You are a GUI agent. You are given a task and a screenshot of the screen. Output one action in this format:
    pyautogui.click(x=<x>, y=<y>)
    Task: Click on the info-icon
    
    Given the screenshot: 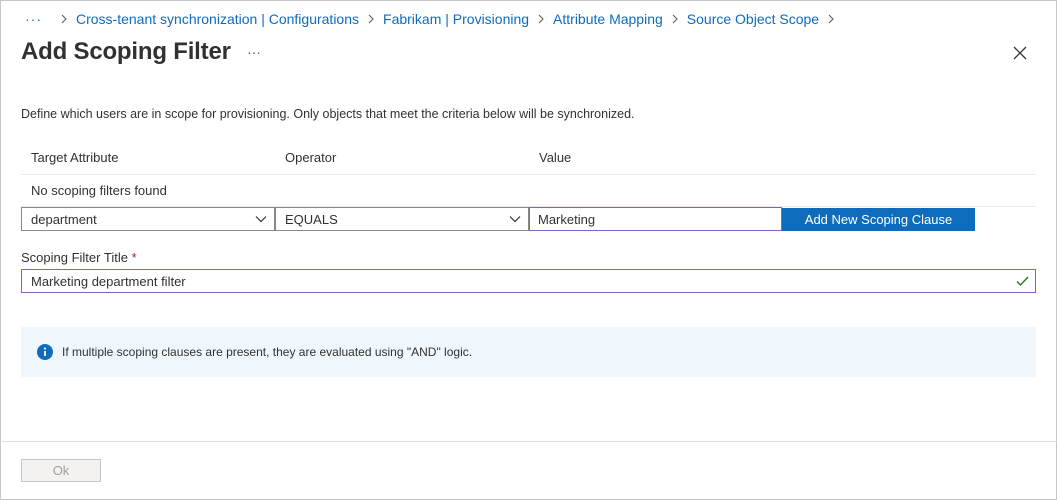 What is the action you would take?
    pyautogui.click(x=45, y=352)
    